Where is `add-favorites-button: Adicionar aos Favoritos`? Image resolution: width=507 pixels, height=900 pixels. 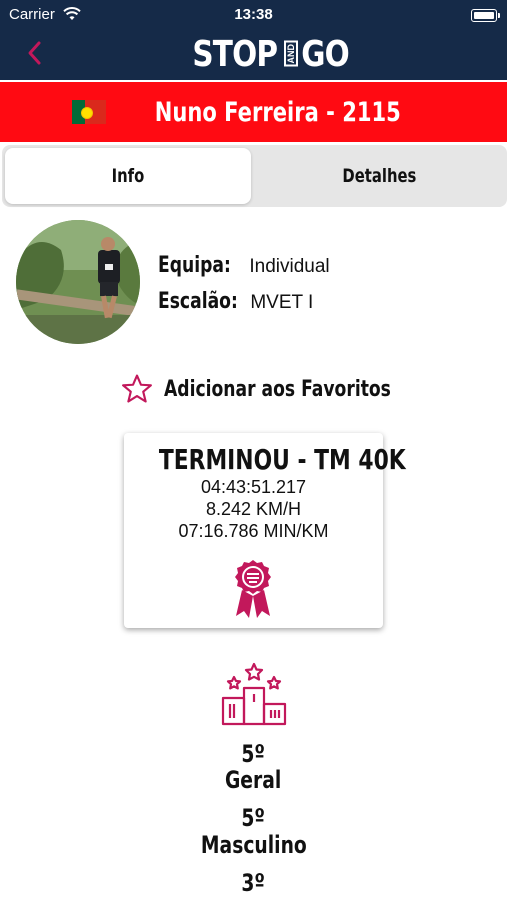 add-favorites-button: Adicionar aos Favoritos is located at coordinates (287, 389).